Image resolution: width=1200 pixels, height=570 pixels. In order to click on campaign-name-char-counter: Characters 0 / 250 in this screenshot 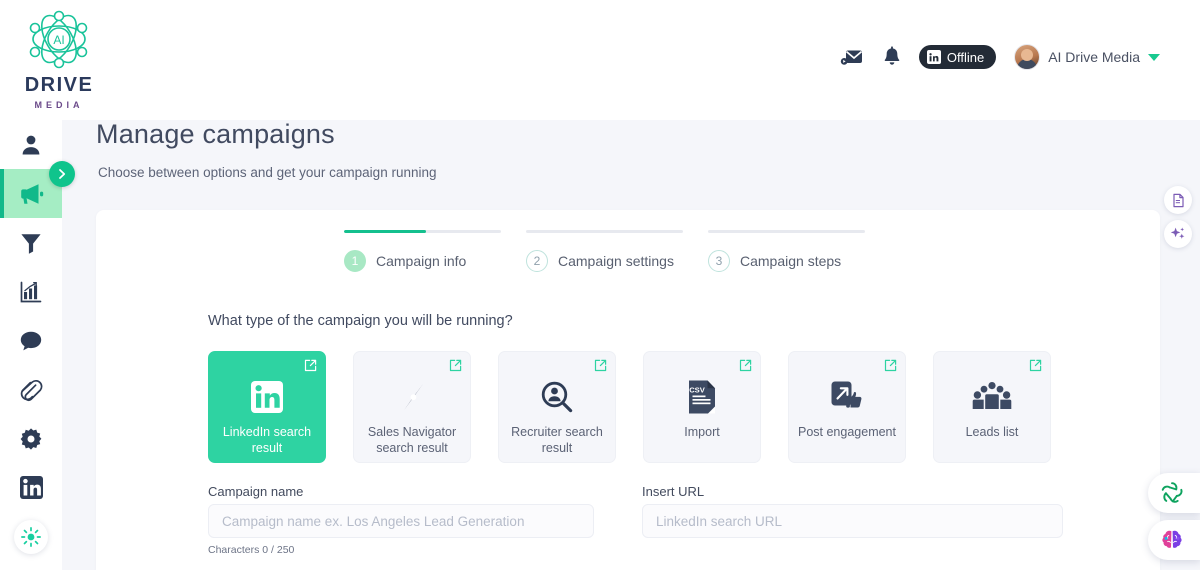, I will do `click(251, 550)`.